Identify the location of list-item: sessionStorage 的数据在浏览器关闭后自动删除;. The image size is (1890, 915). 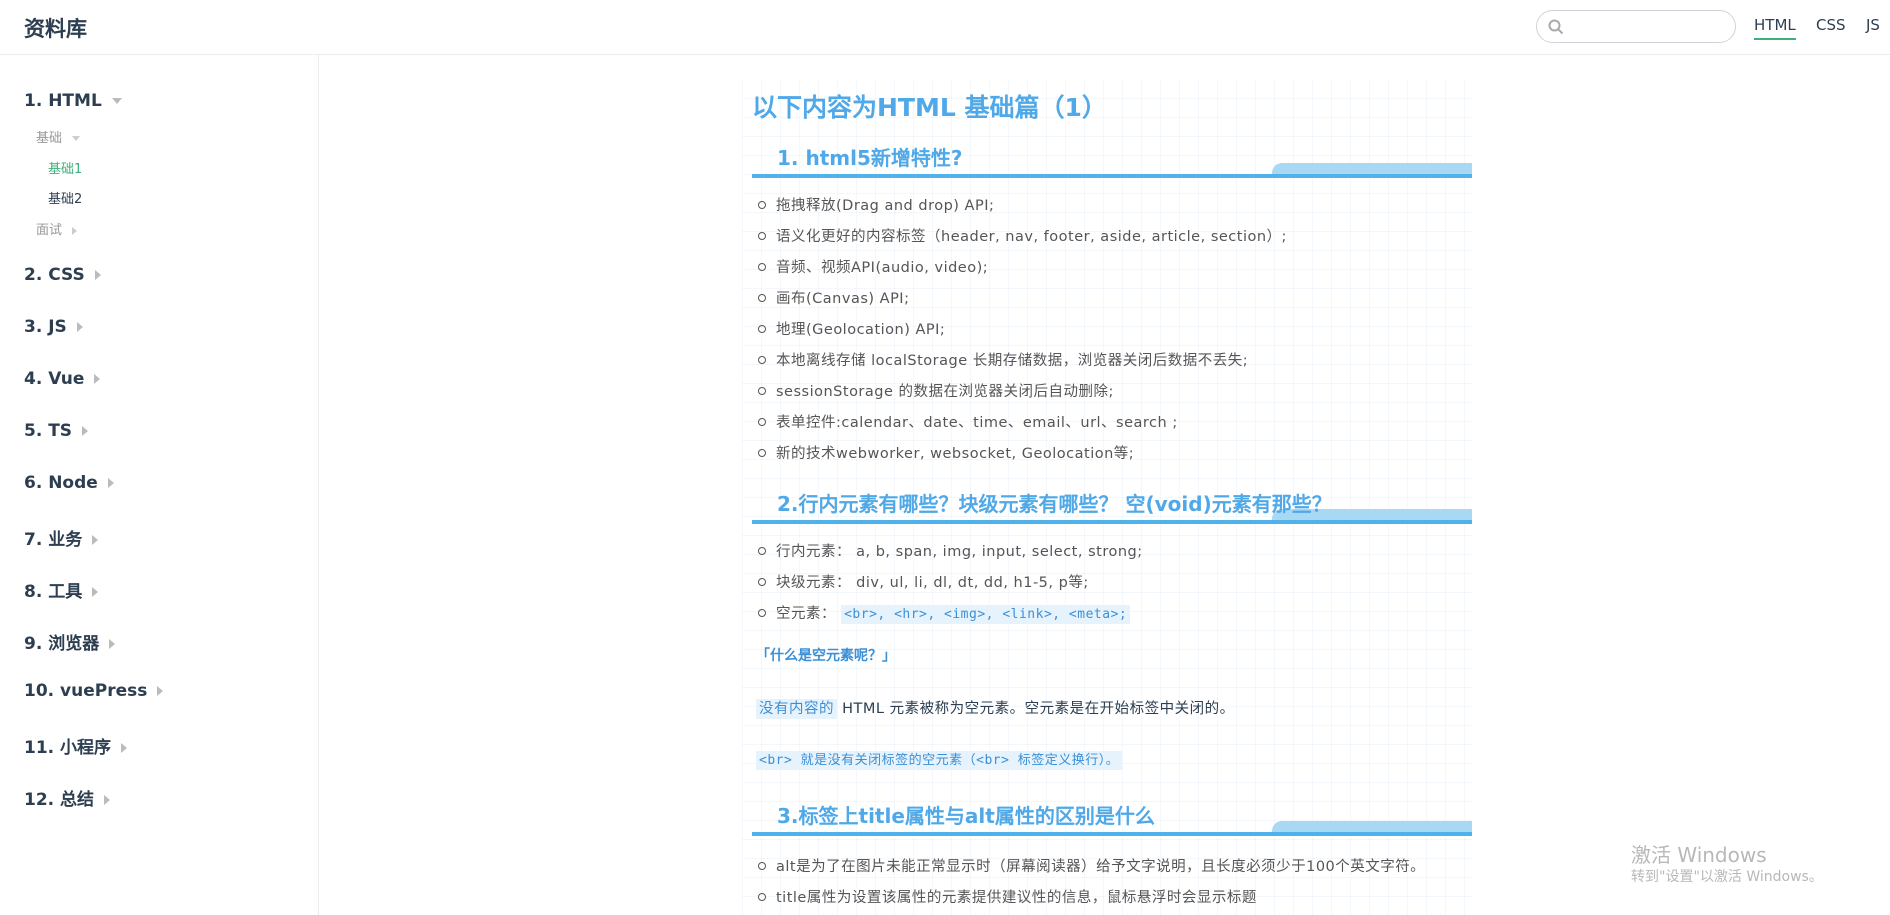
(936, 390).